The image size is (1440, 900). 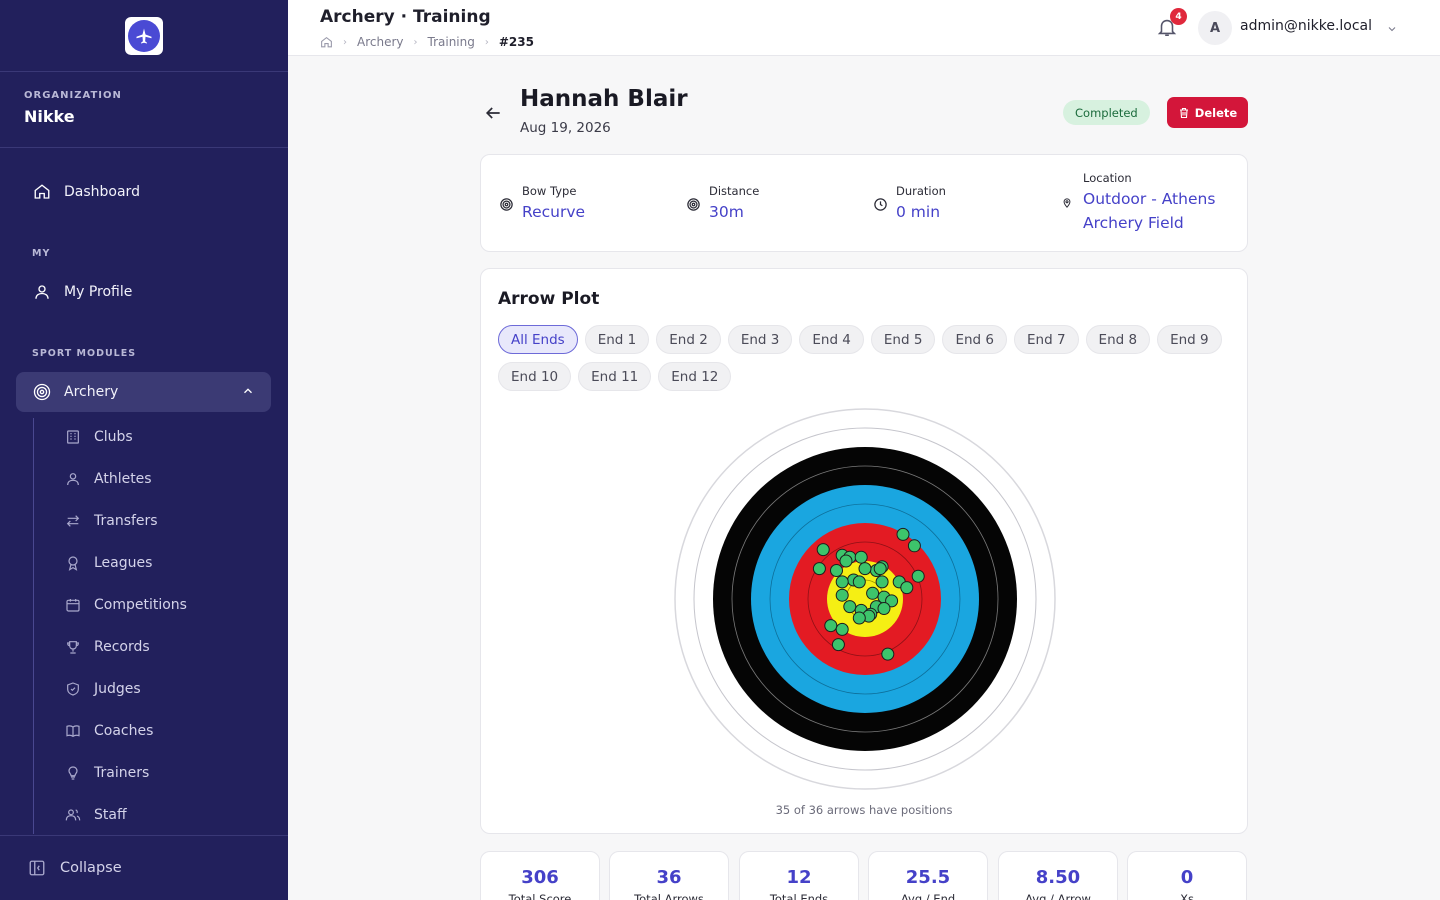 I want to click on home-icon, so click(x=326, y=42).